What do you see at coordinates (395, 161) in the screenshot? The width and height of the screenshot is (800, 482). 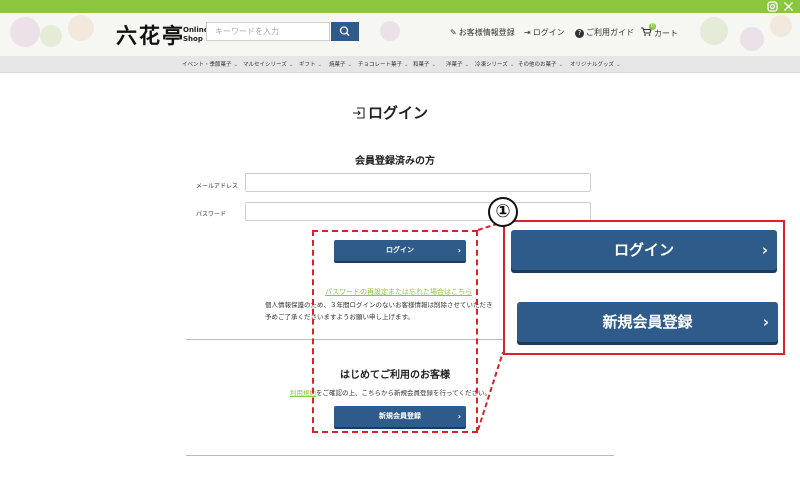 I see `members-section-title: 会員登録済みの方` at bounding box center [395, 161].